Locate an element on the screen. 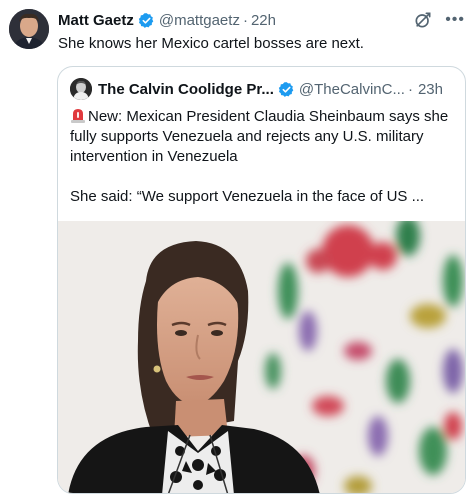 The height and width of the screenshot is (500, 475). quoted-author-avatar is located at coordinates (81, 89).